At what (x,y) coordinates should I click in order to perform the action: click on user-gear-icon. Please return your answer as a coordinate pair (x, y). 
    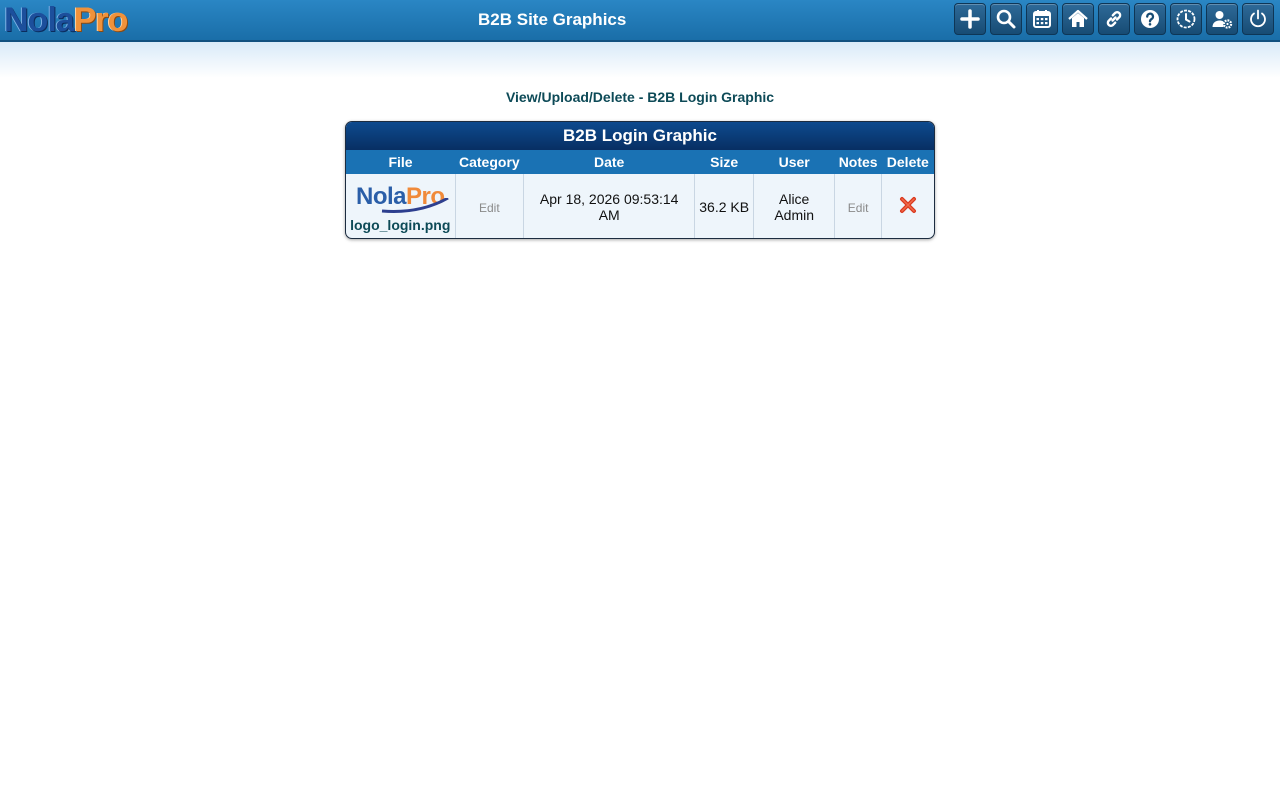
    Looking at the image, I should click on (1222, 20).